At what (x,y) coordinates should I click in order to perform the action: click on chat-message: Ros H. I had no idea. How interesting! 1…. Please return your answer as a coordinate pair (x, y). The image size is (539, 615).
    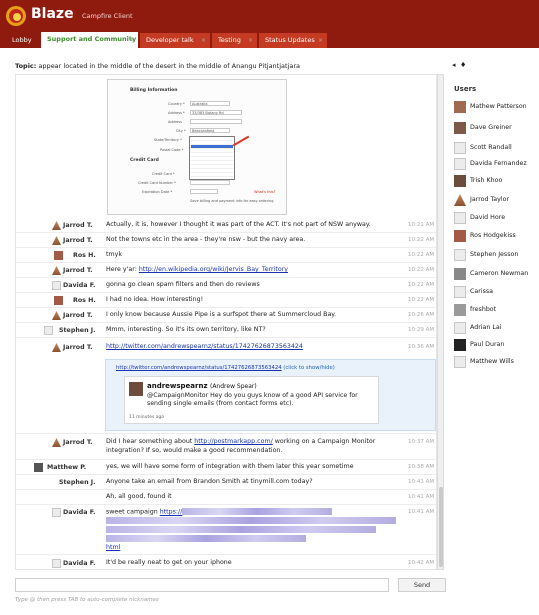
    Looking at the image, I should click on (226, 300).